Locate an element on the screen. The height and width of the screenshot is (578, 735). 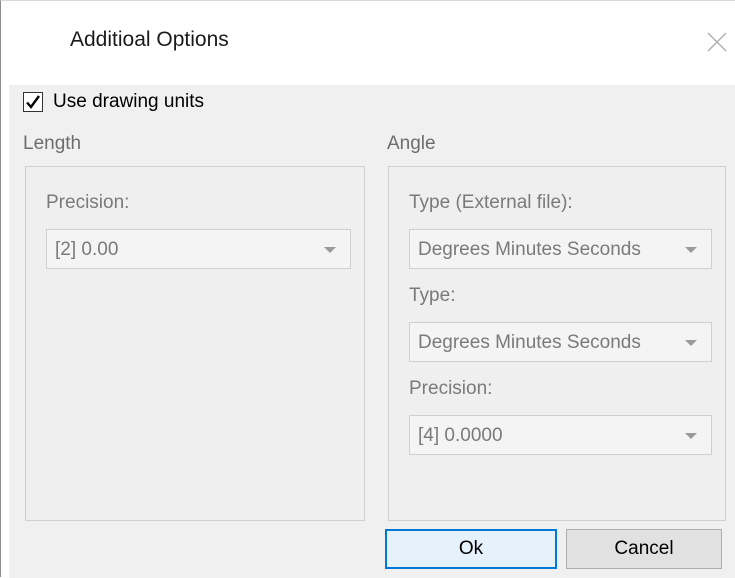
close-button is located at coordinates (716, 41).